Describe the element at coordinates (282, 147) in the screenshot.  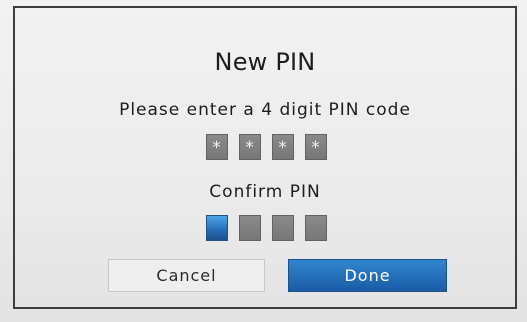
I see `pin-digit-3: *` at that location.